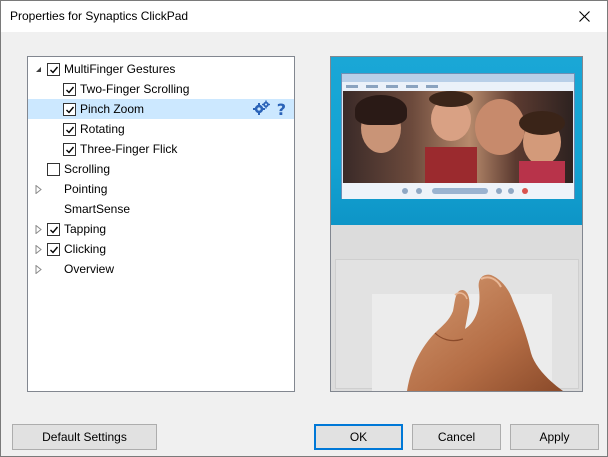 The width and height of the screenshot is (608, 457). I want to click on tree-item-pointing: Pointing, so click(161, 189).